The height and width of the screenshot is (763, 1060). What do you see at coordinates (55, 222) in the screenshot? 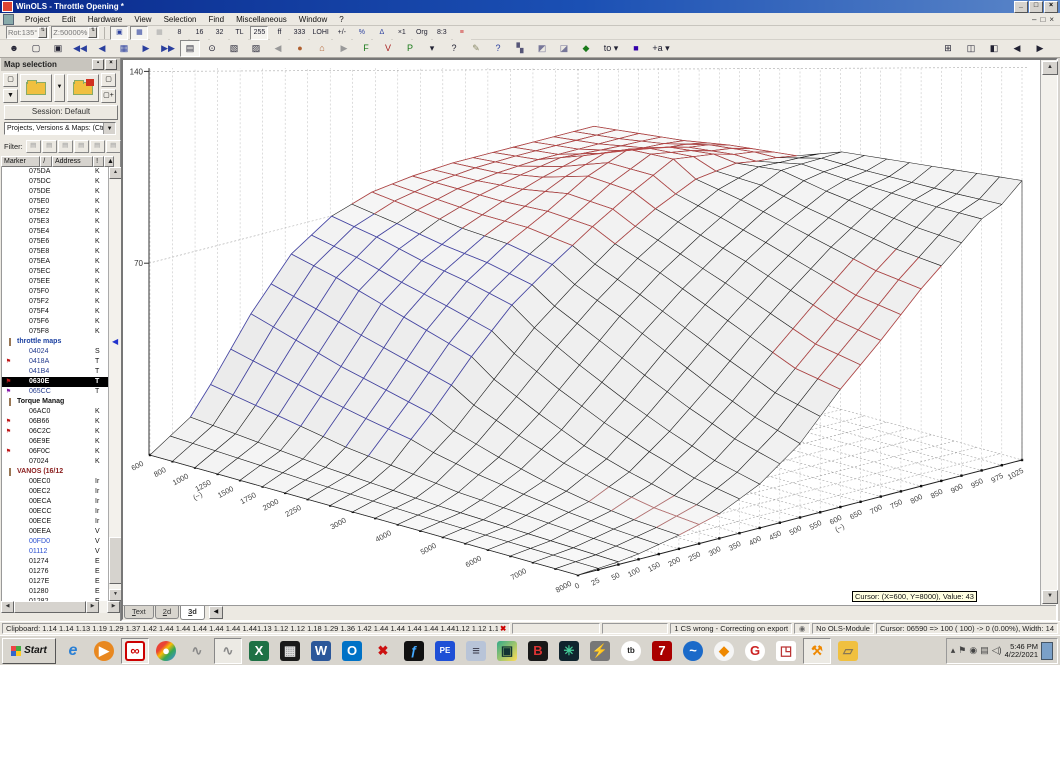
I see `map-list-row: 075E3 K` at bounding box center [55, 222].